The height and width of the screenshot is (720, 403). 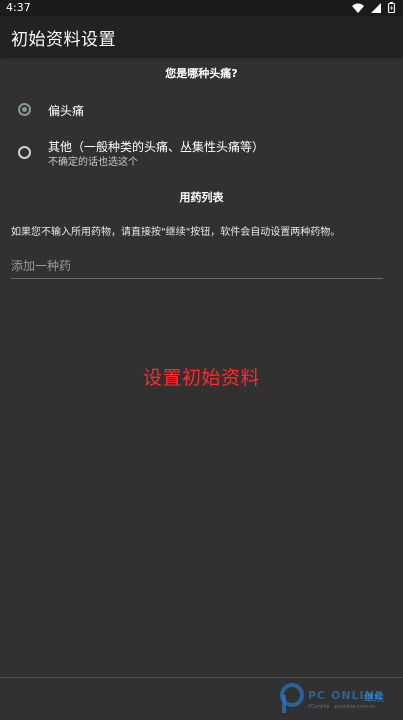 What do you see at coordinates (93, 162) in the screenshot?
I see `radio-subtitle-other: 不确定的话也选这个` at bounding box center [93, 162].